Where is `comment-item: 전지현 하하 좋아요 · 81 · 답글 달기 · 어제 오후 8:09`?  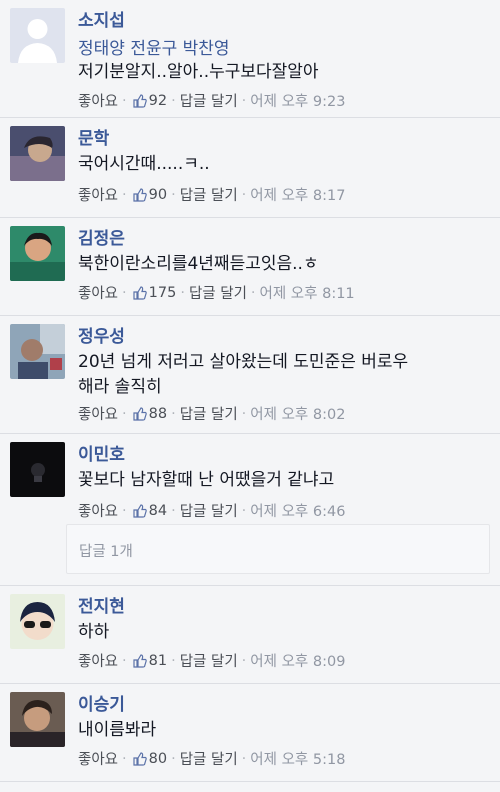
comment-item: 전지현 하하 좋아요 · 81 · 답글 달기 · 어제 오후 8:09 is located at coordinates (250, 635).